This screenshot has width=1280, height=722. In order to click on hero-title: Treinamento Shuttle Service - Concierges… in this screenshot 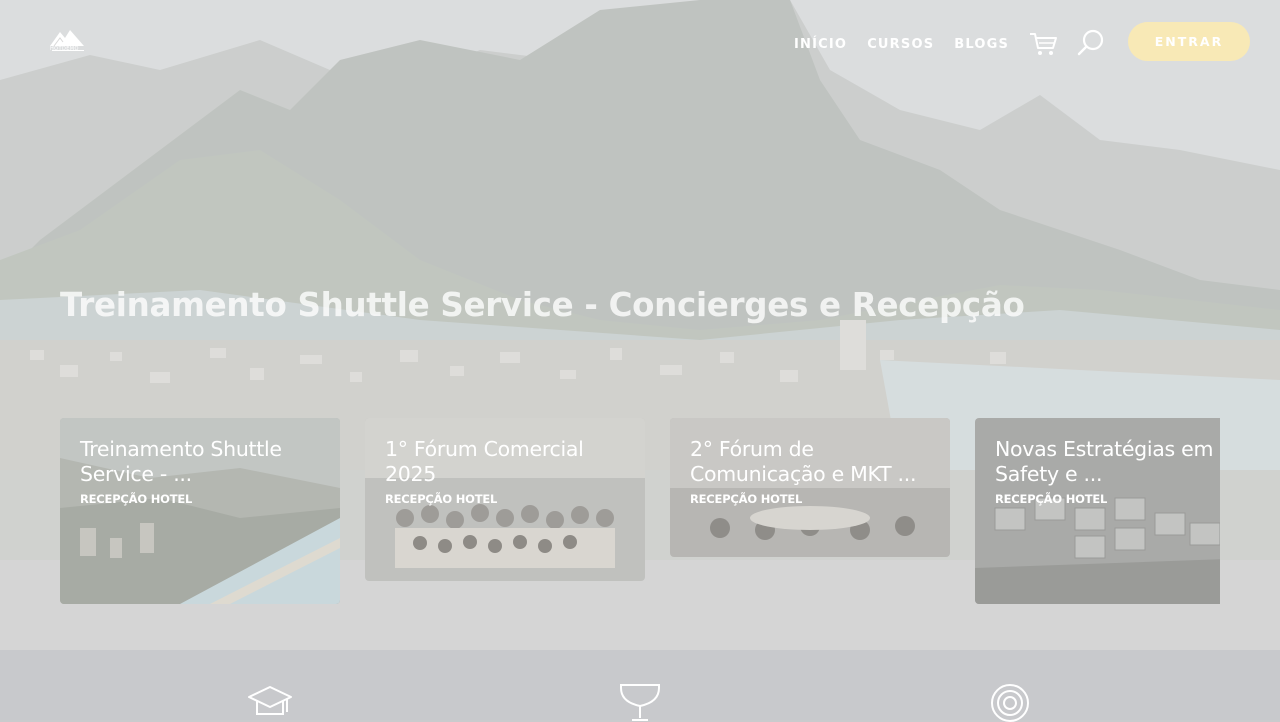, I will do `click(542, 305)`.